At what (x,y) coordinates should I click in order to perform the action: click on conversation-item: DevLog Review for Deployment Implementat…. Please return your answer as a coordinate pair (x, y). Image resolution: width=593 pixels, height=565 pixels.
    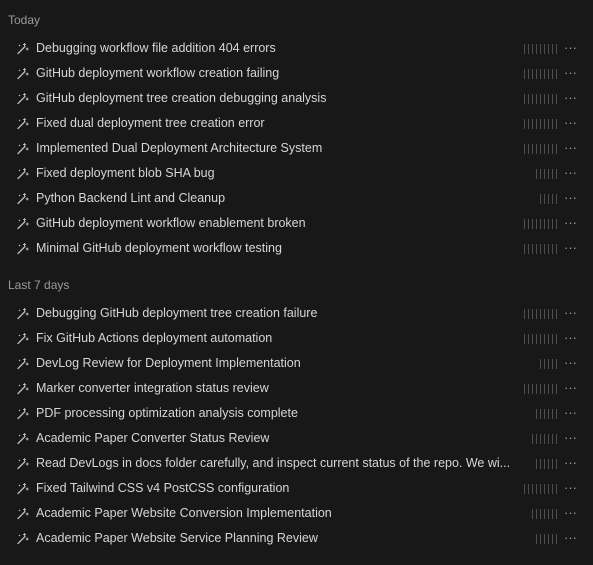
    Looking at the image, I should click on (296, 363).